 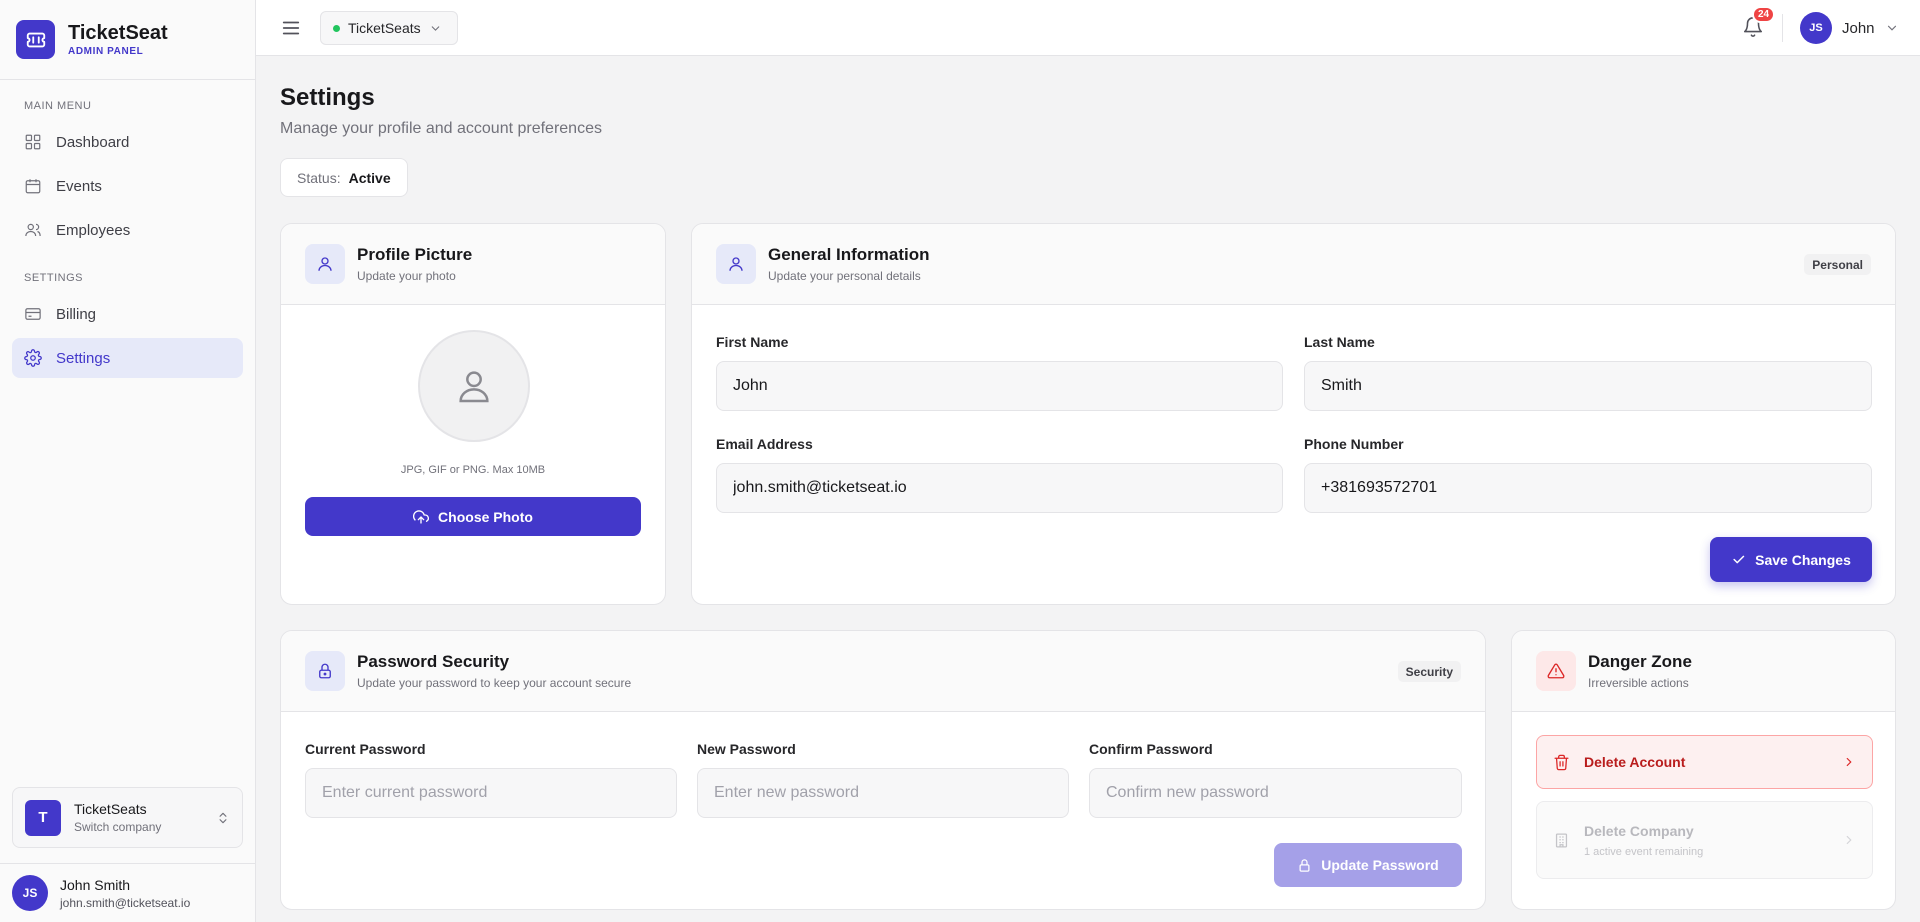 I want to click on check-icon, so click(x=1739, y=559).